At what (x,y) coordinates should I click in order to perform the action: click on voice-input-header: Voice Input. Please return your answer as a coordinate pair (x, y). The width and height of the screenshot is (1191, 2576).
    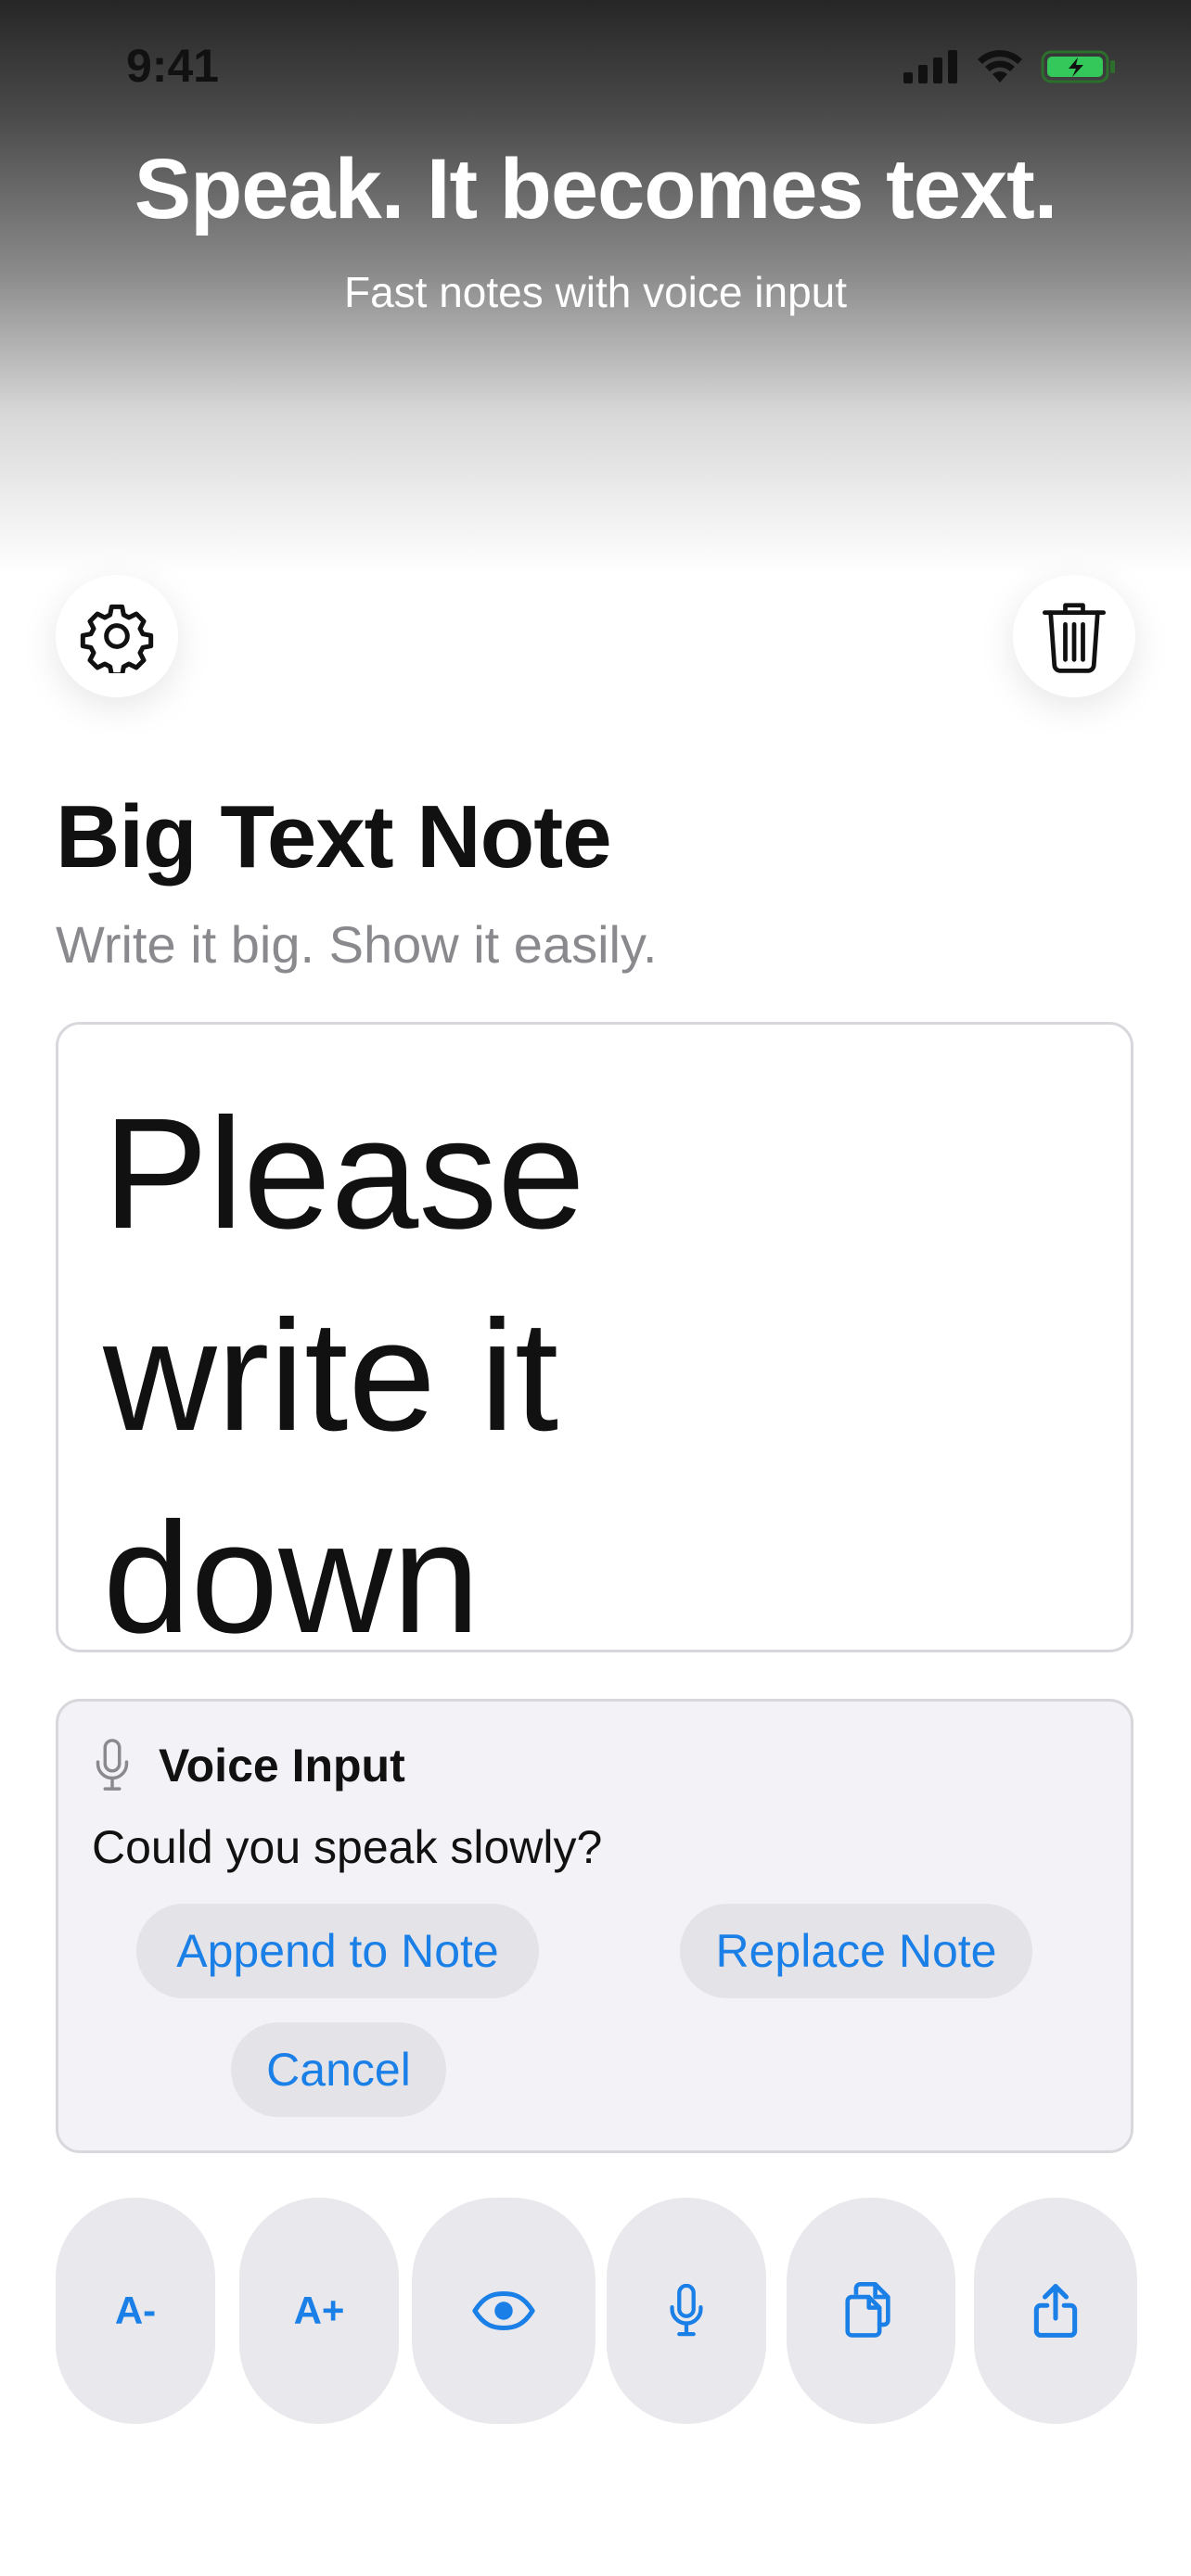
    Looking at the image, I should click on (249, 1766).